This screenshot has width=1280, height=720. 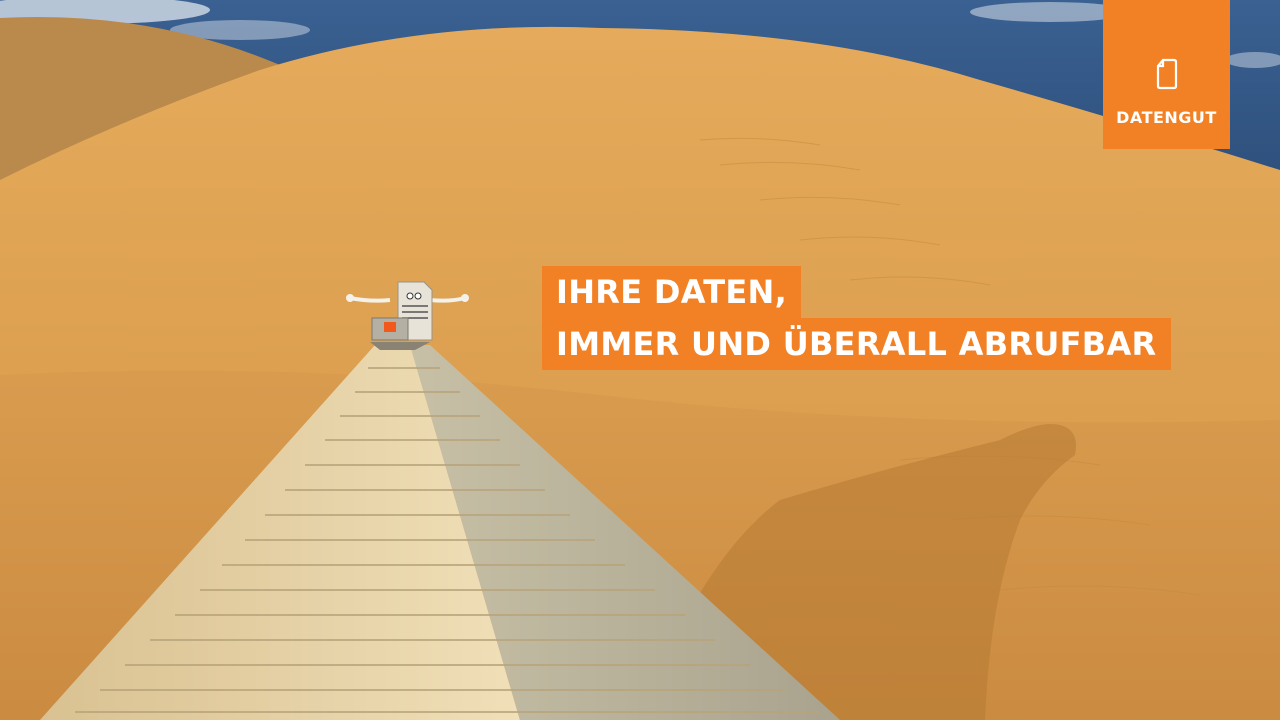 What do you see at coordinates (1166, 117) in the screenshot?
I see `logo-brand-text: DATENGUT` at bounding box center [1166, 117].